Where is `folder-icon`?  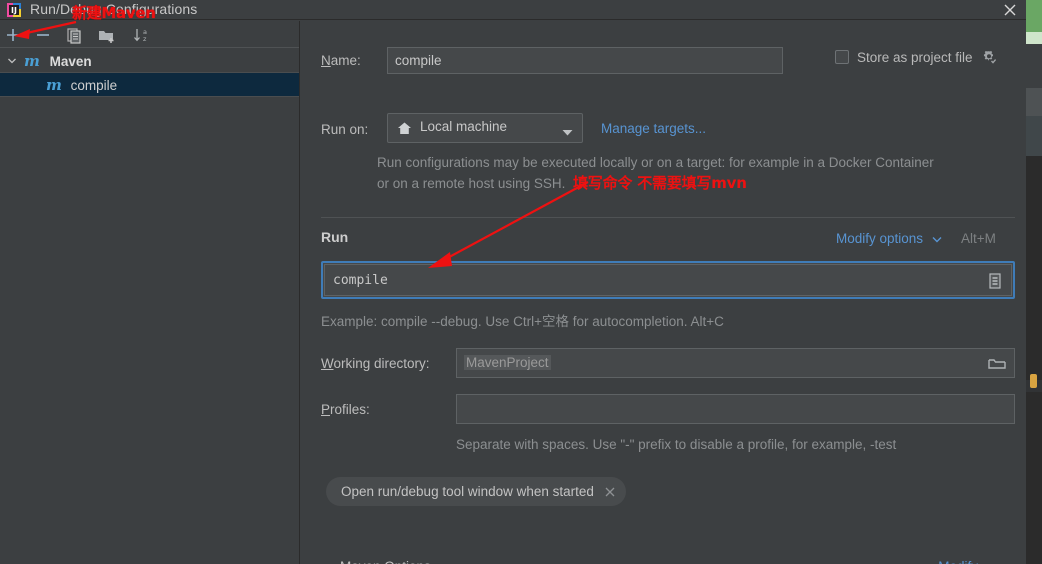
folder-icon is located at coordinates (997, 364).